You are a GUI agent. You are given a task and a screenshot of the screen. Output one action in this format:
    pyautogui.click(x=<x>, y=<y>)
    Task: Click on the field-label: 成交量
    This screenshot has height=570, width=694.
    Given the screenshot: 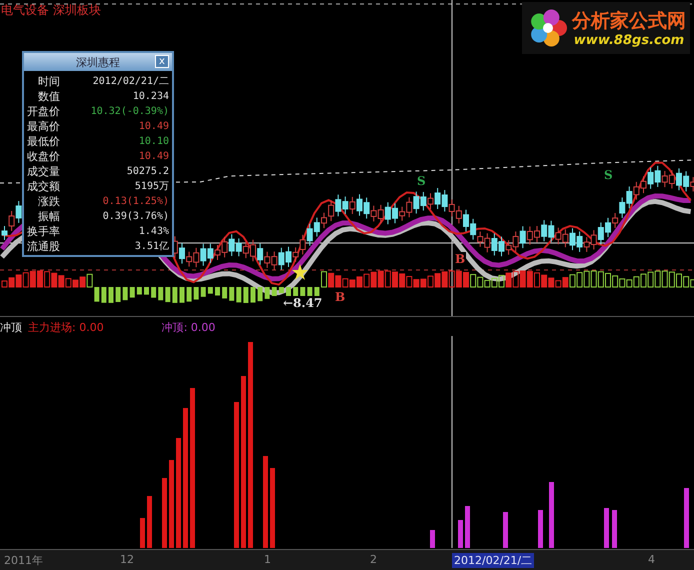 What is the action you would take?
    pyautogui.click(x=43, y=171)
    